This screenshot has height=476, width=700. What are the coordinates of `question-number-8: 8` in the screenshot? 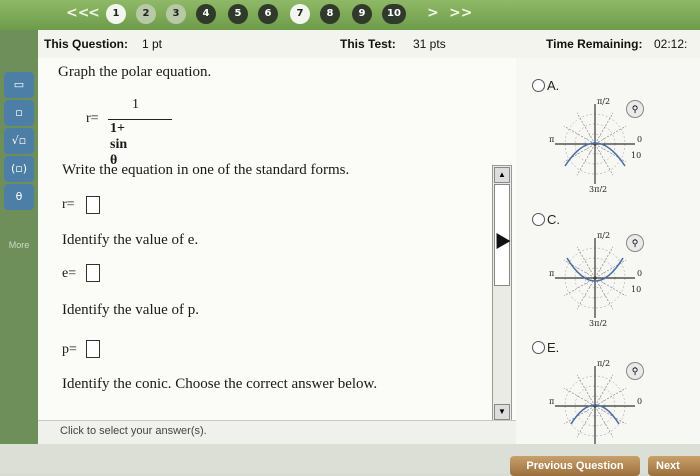 It's located at (330, 14).